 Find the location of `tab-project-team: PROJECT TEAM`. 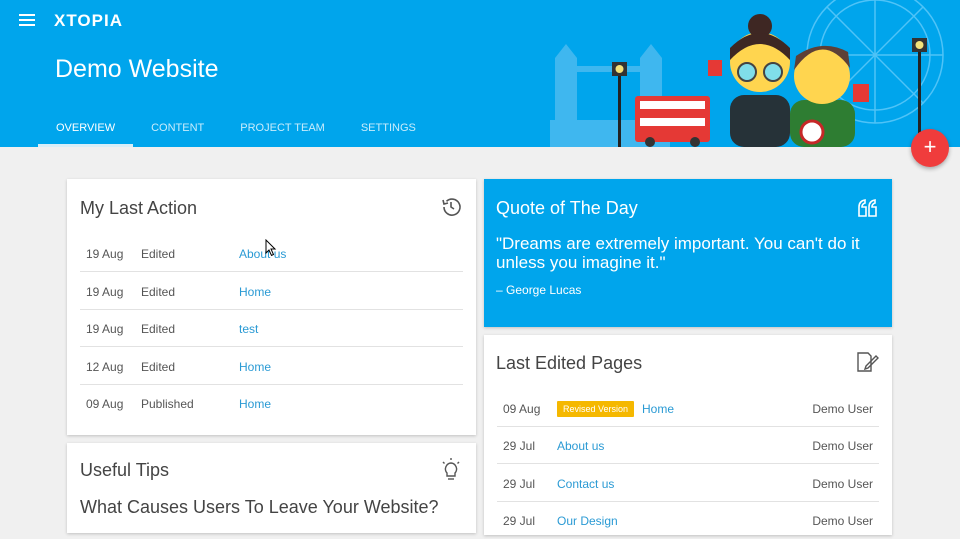

tab-project-team: PROJECT TEAM is located at coordinates (282, 129).